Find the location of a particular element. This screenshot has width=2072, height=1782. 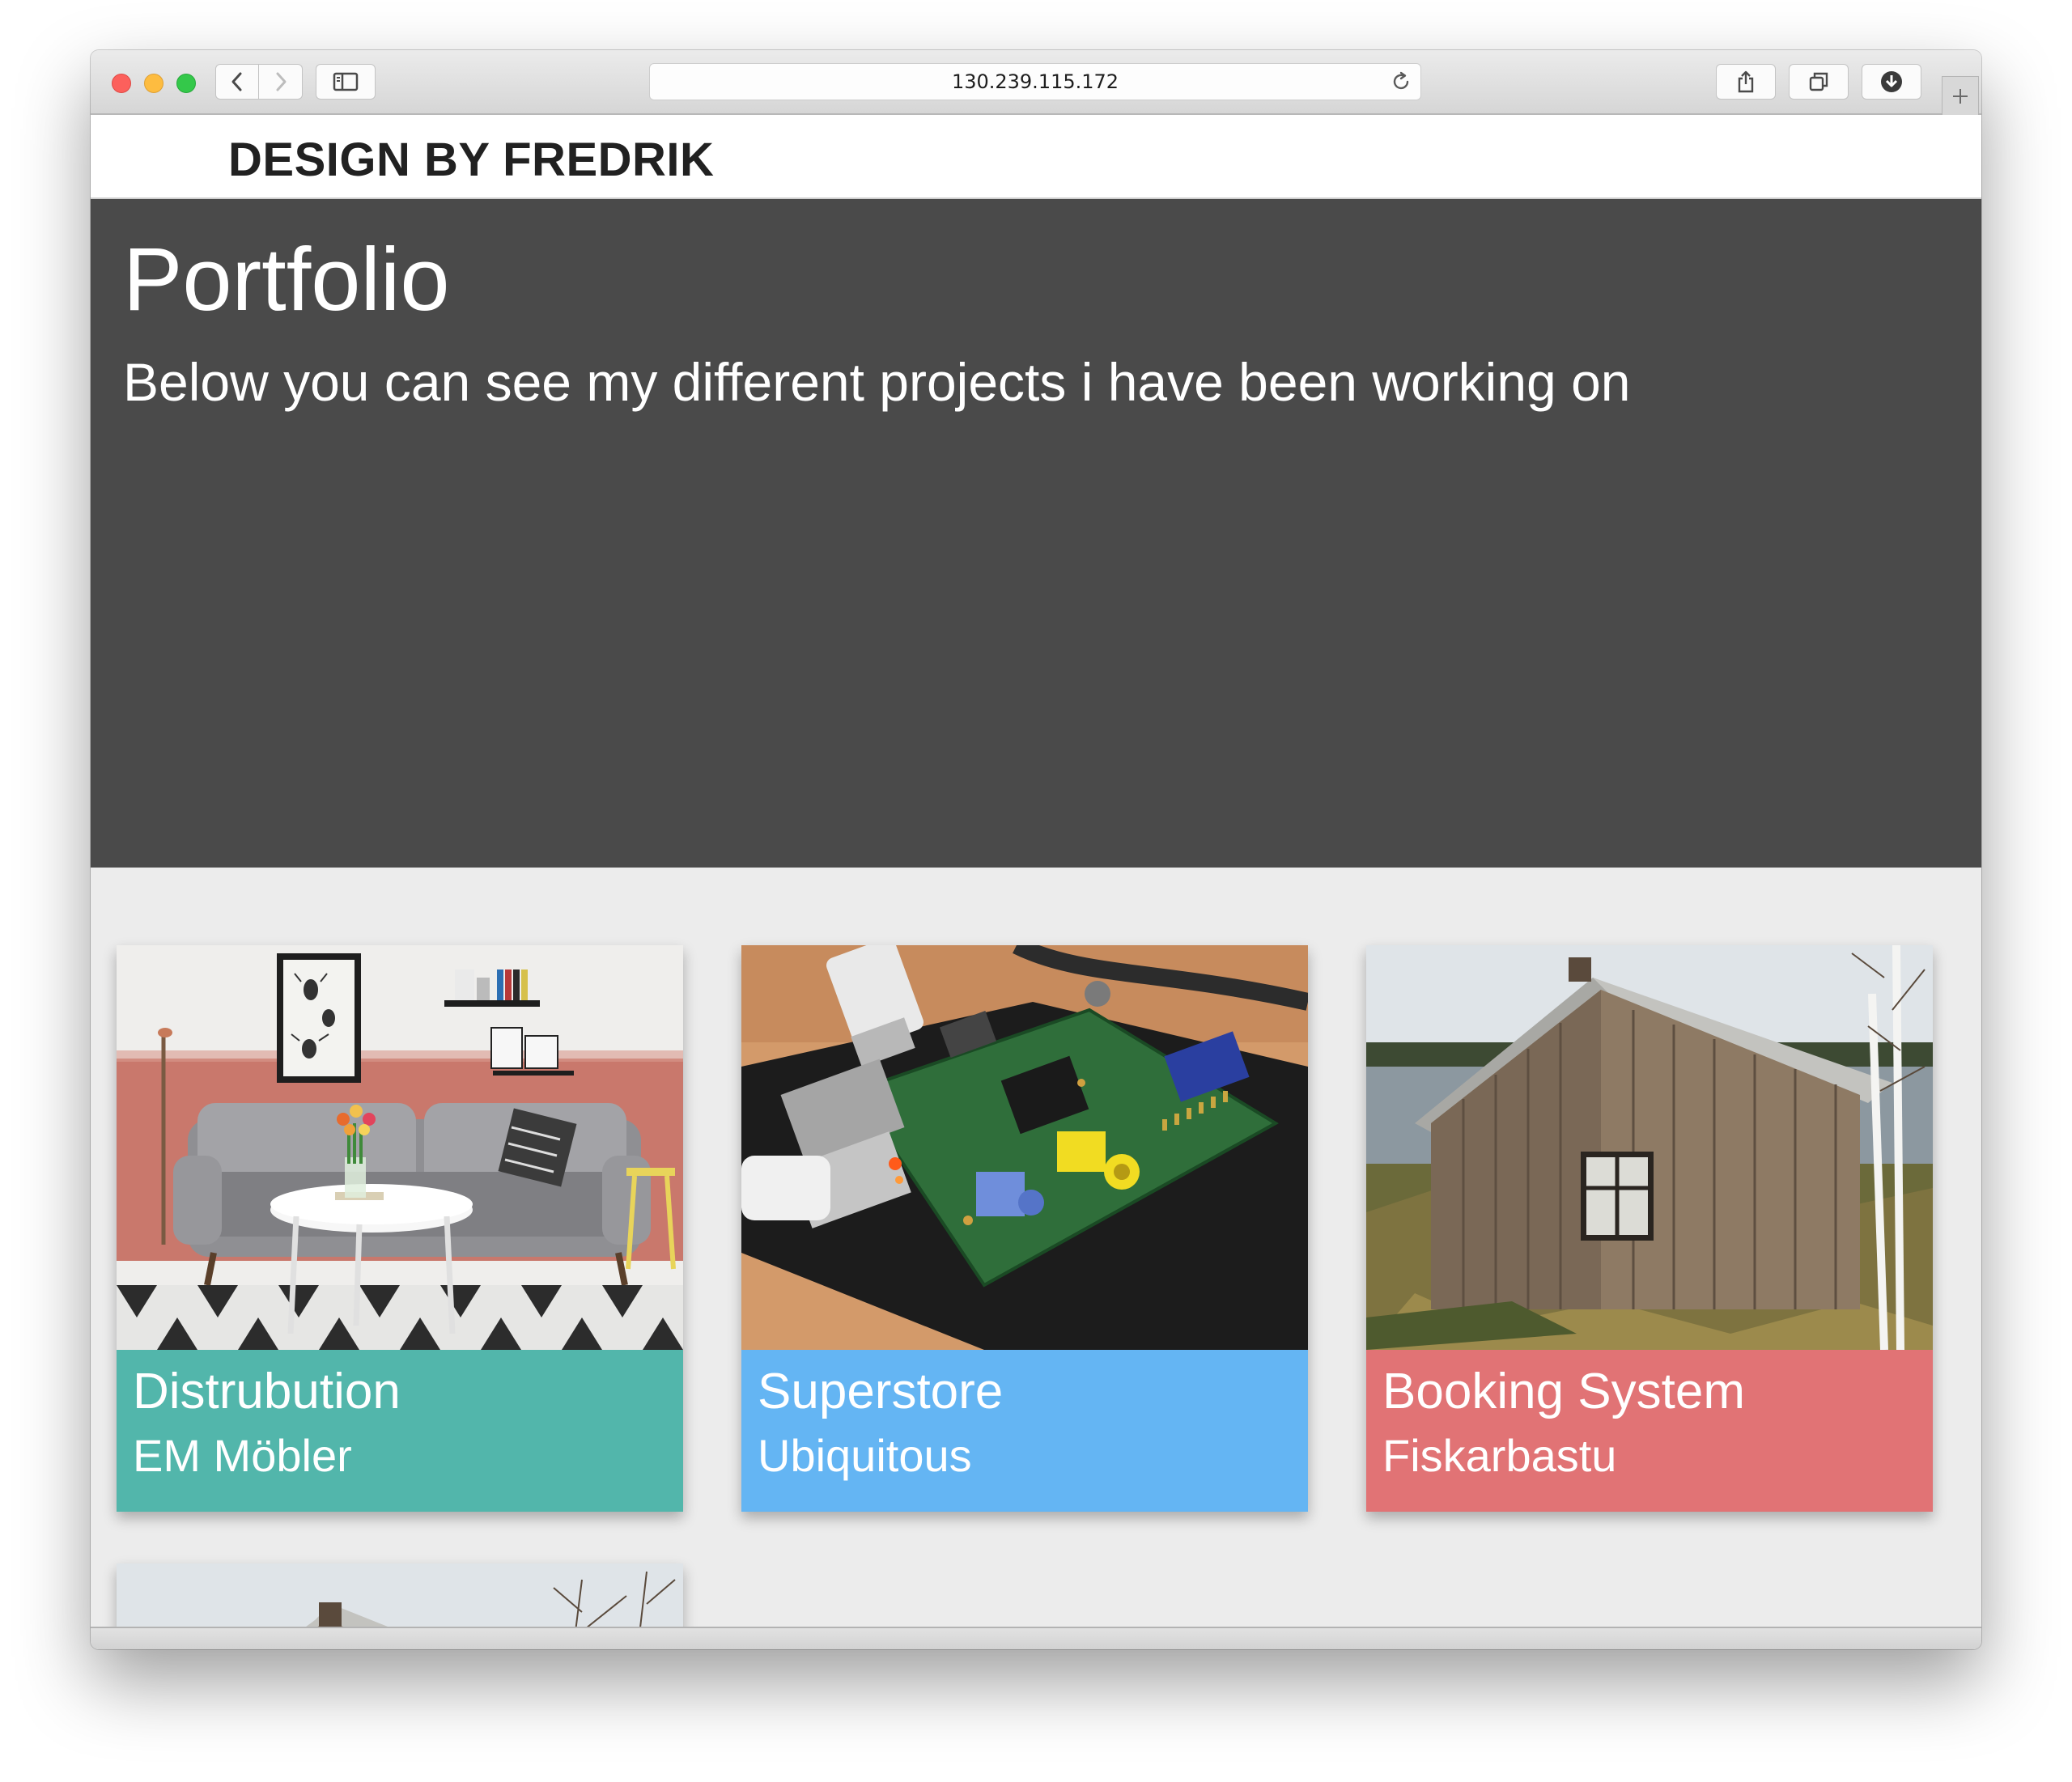

share-icon is located at coordinates (1746, 81).